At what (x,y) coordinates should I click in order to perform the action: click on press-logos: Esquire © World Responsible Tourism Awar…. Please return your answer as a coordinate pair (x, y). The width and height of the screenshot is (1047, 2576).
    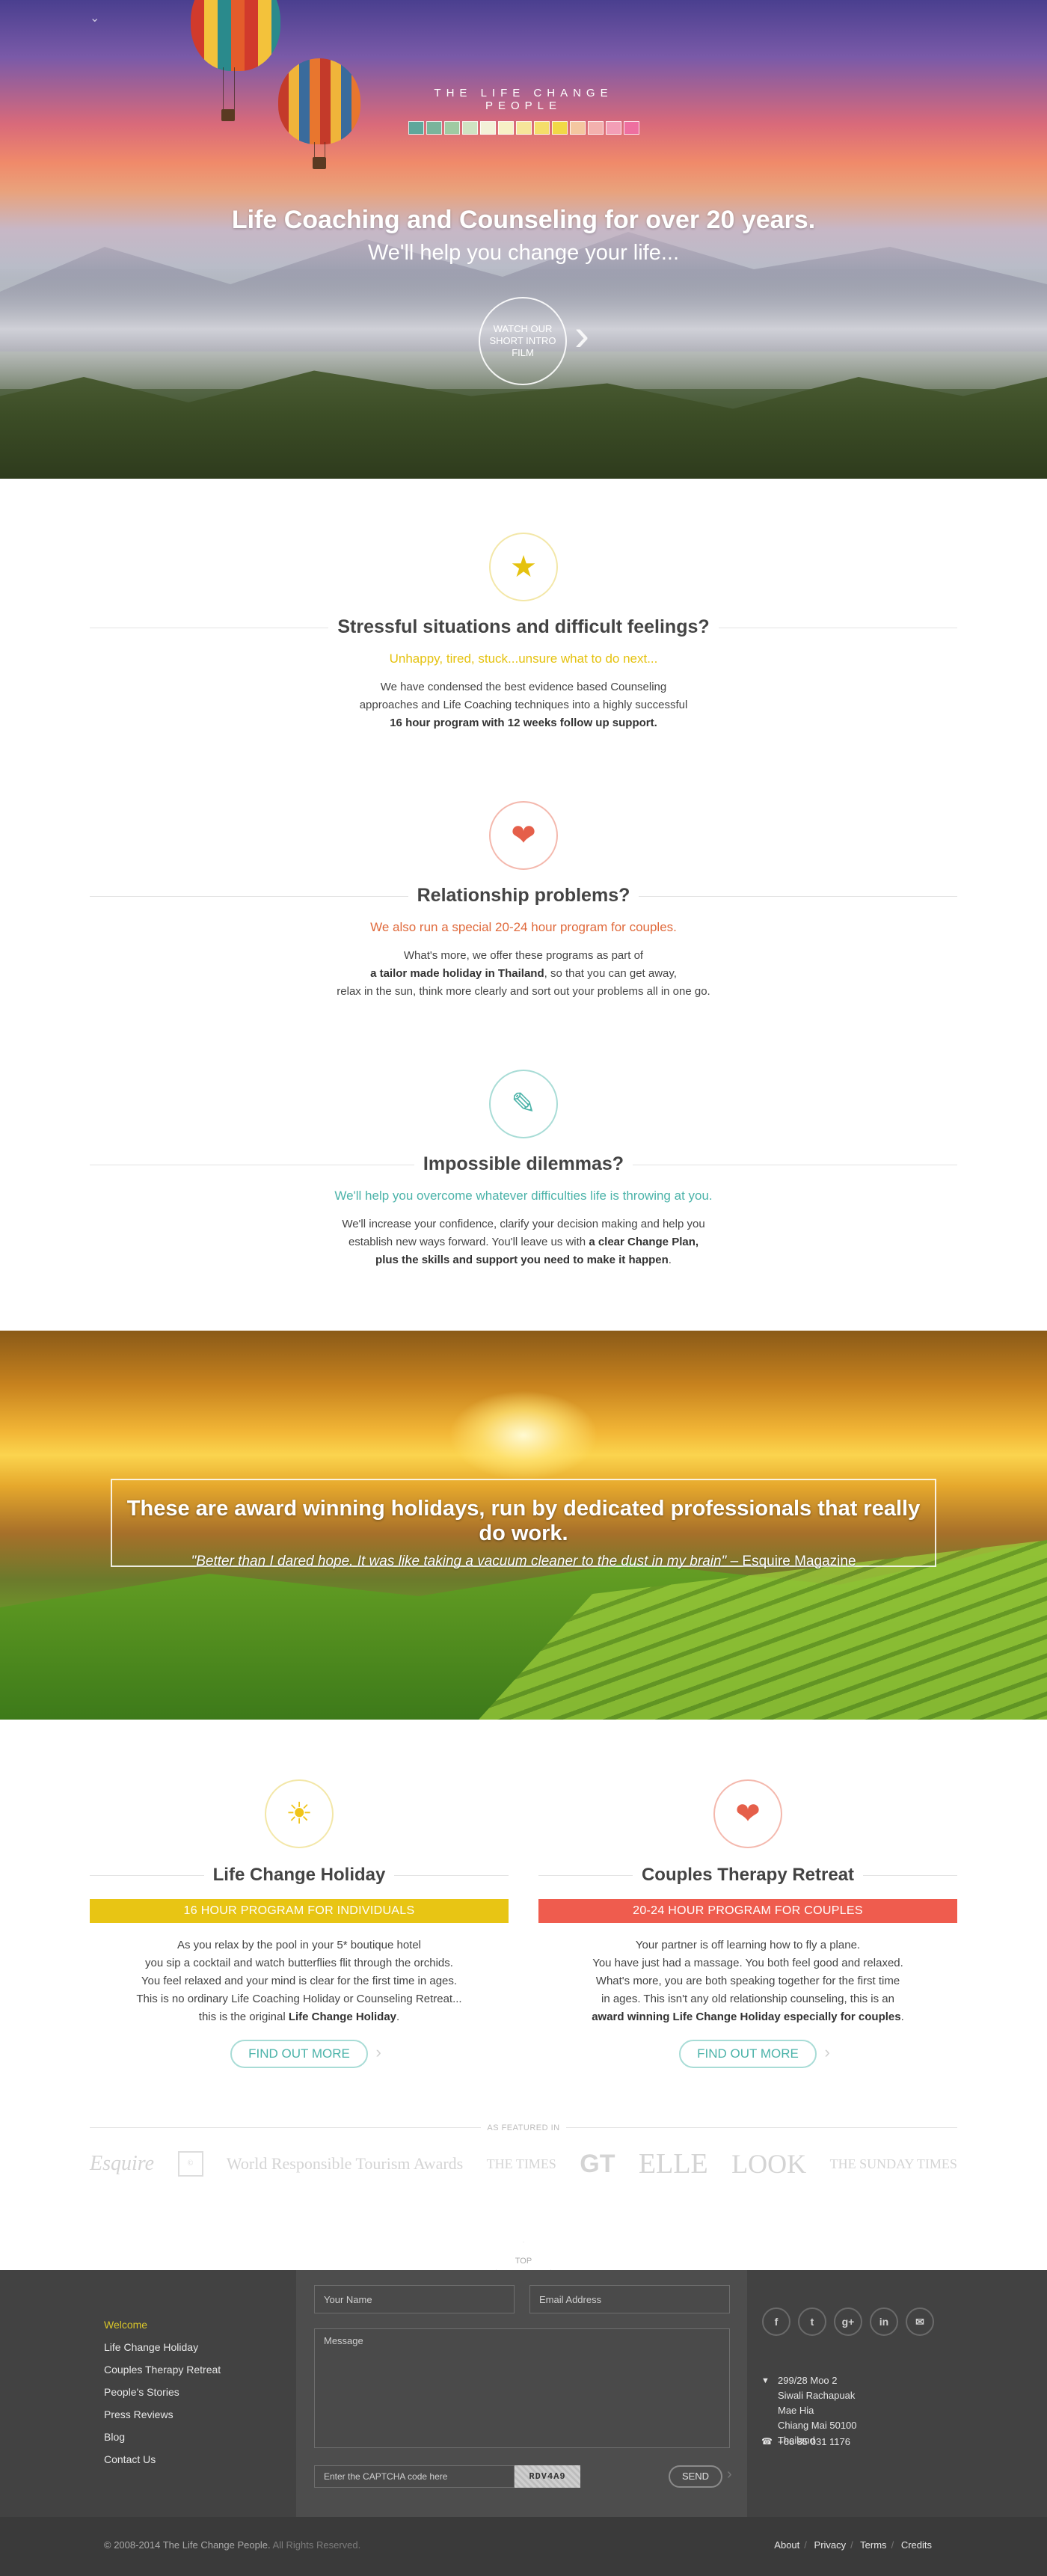
    Looking at the image, I should click on (523, 2163).